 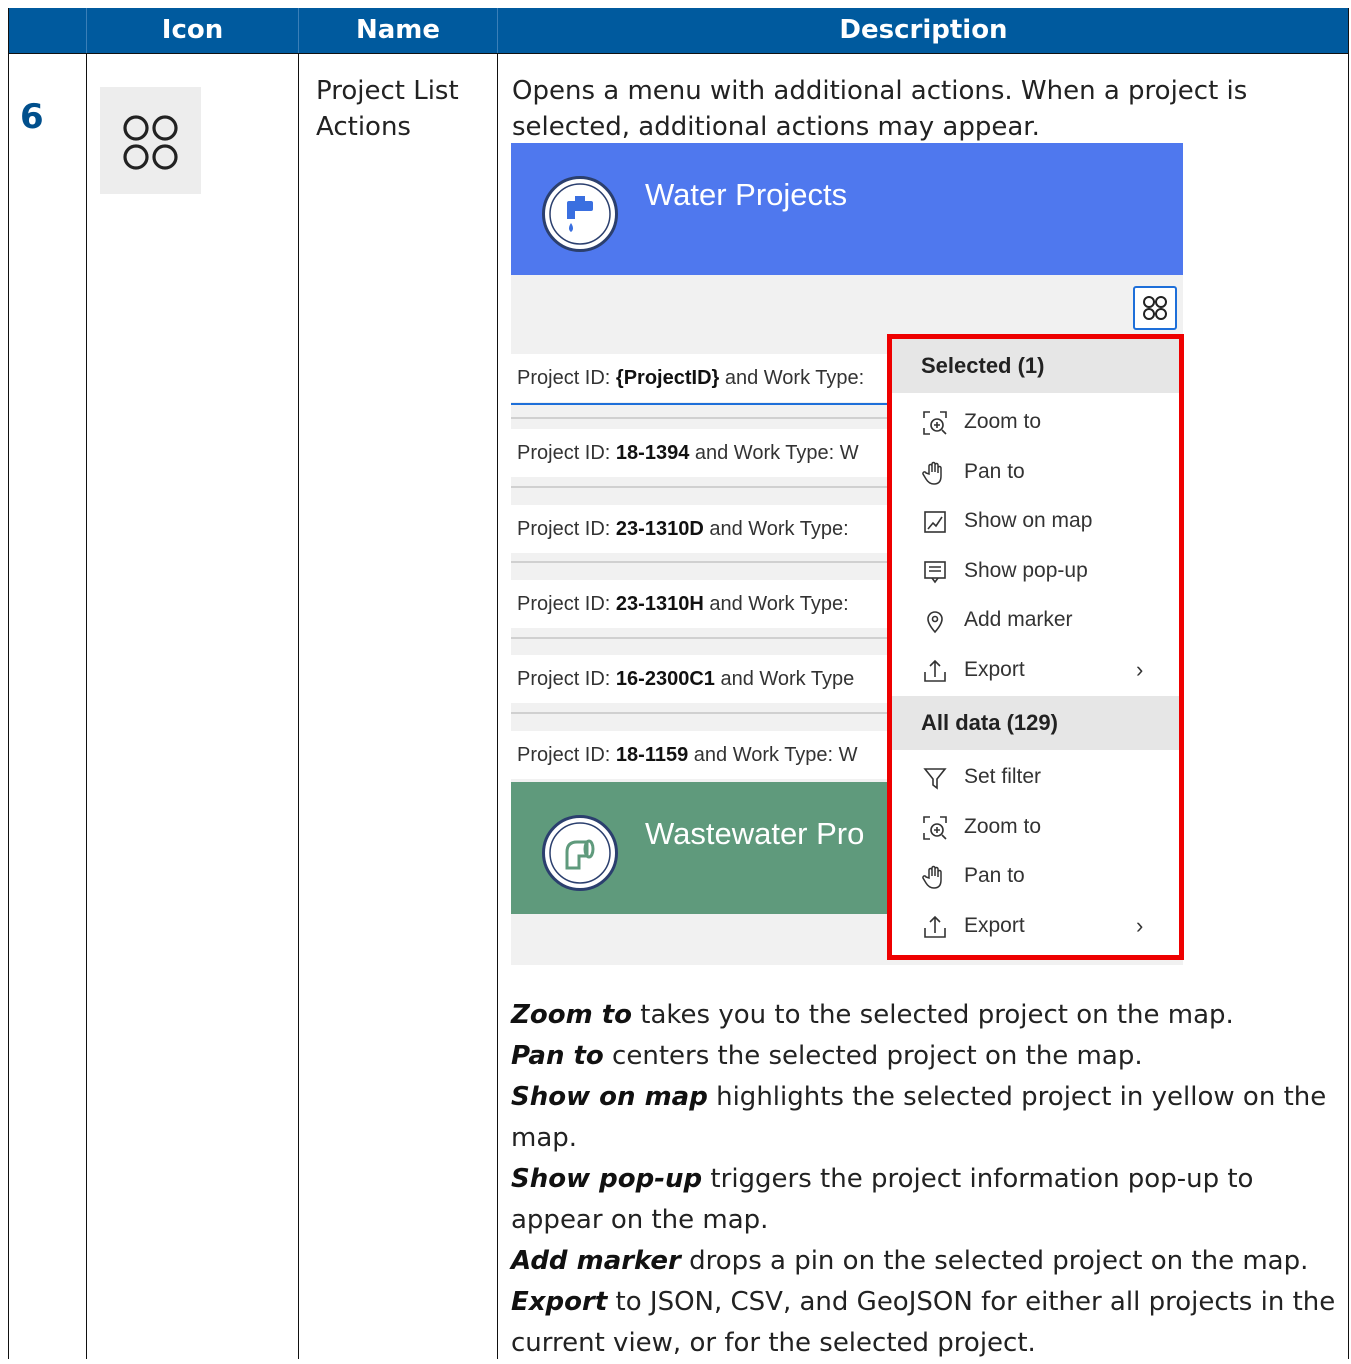 What do you see at coordinates (755, 833) in the screenshot?
I see `wastewater-title: Wastewater Pro` at bounding box center [755, 833].